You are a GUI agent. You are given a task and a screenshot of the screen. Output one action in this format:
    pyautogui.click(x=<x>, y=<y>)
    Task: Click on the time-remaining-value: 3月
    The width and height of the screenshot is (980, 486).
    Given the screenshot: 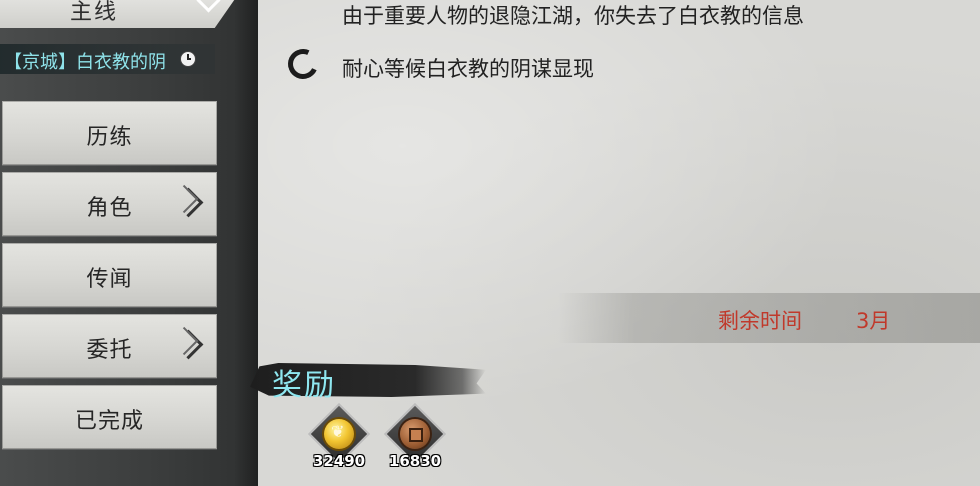 What is the action you would take?
    pyautogui.click(x=873, y=321)
    